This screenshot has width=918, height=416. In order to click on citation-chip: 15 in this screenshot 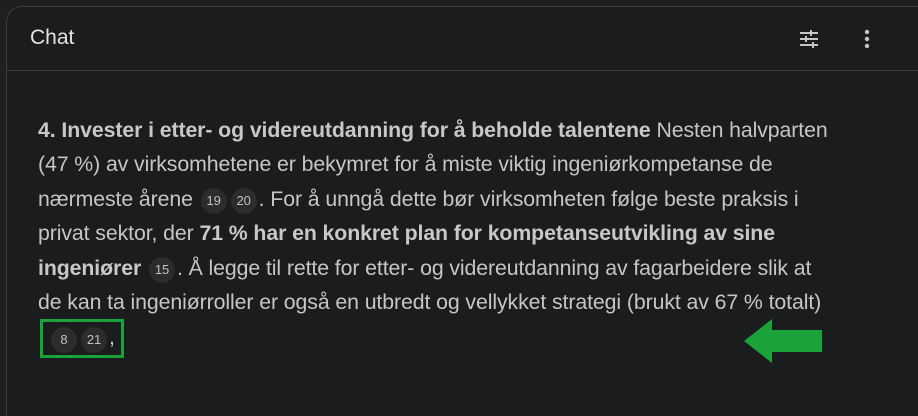, I will do `click(161, 269)`.